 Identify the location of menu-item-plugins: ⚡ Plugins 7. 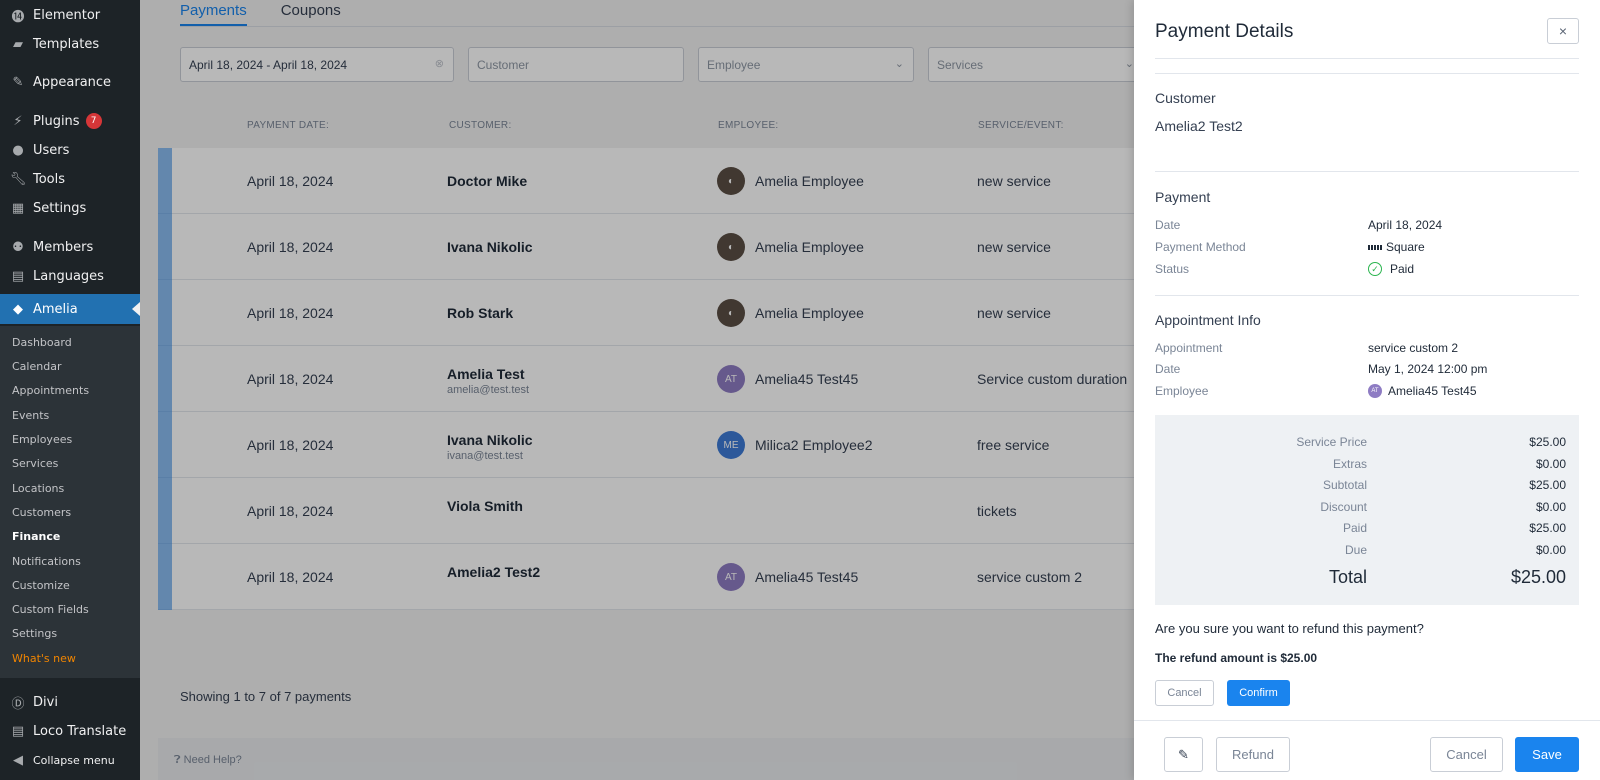
(70, 121).